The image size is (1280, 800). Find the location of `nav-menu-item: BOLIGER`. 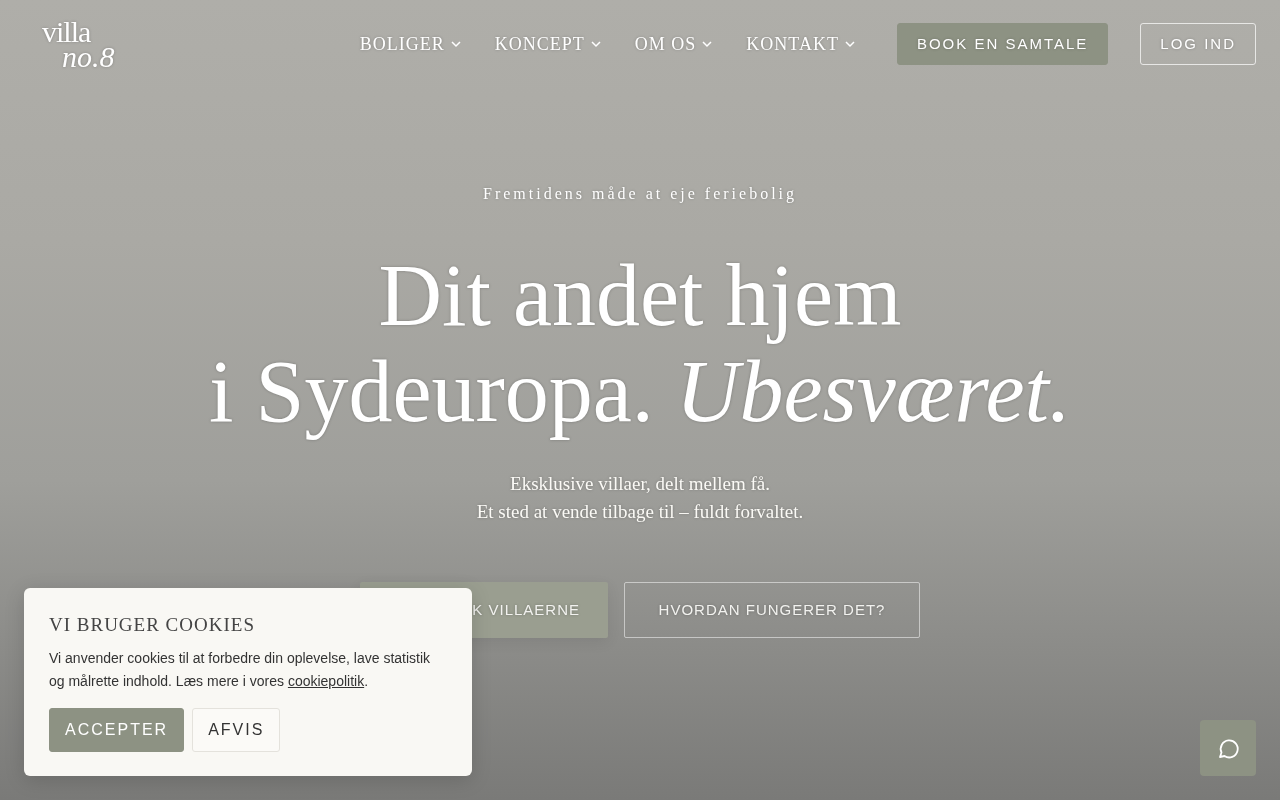

nav-menu-item: BOLIGER is located at coordinates (410, 44).